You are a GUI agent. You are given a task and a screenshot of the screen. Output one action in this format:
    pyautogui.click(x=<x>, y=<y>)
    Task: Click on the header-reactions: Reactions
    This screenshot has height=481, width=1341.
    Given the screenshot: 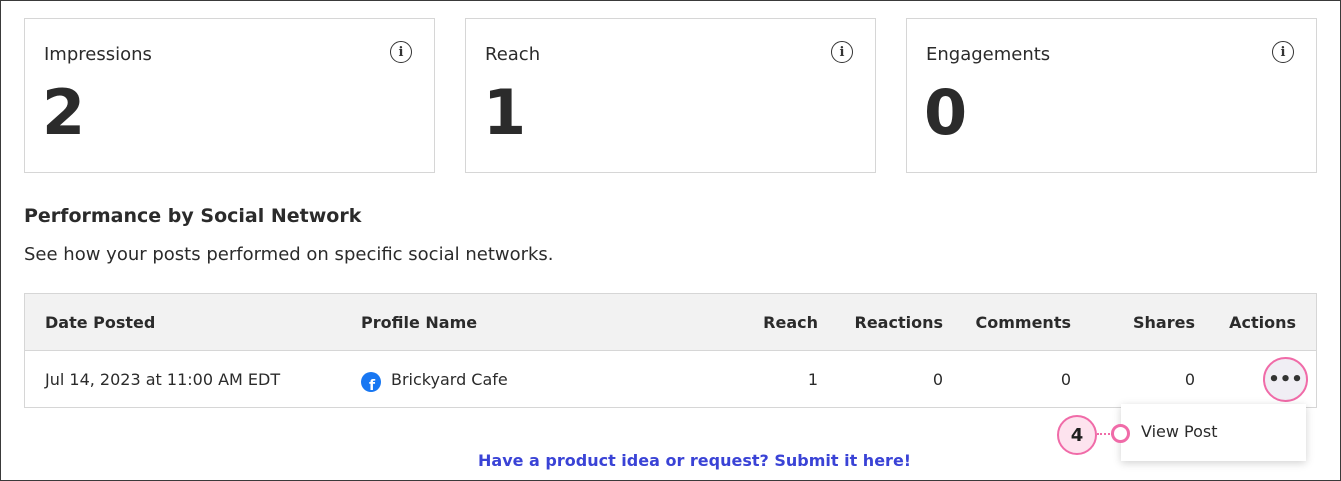 What is the action you would take?
    pyautogui.click(x=899, y=322)
    